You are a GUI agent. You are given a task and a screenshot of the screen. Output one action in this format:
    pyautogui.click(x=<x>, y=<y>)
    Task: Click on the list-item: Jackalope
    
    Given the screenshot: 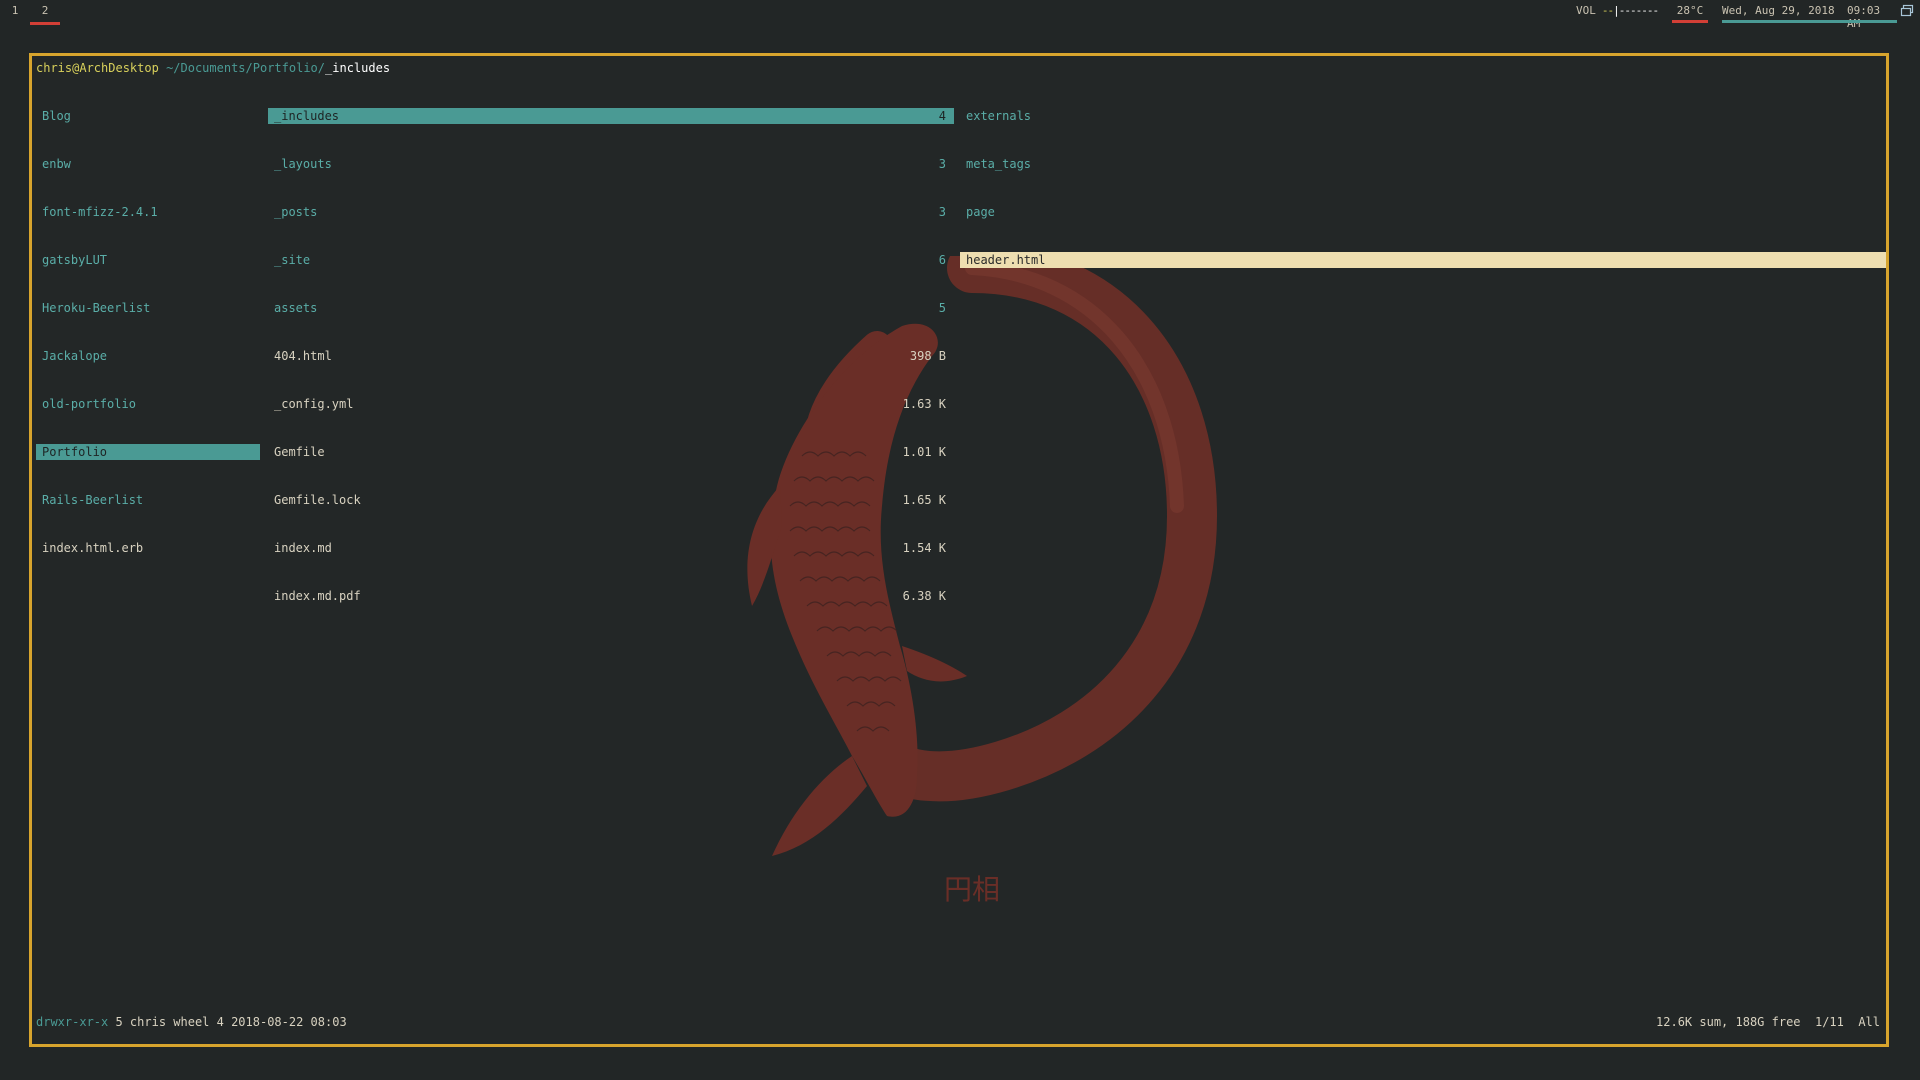 What is the action you would take?
    pyautogui.click(x=148, y=356)
    